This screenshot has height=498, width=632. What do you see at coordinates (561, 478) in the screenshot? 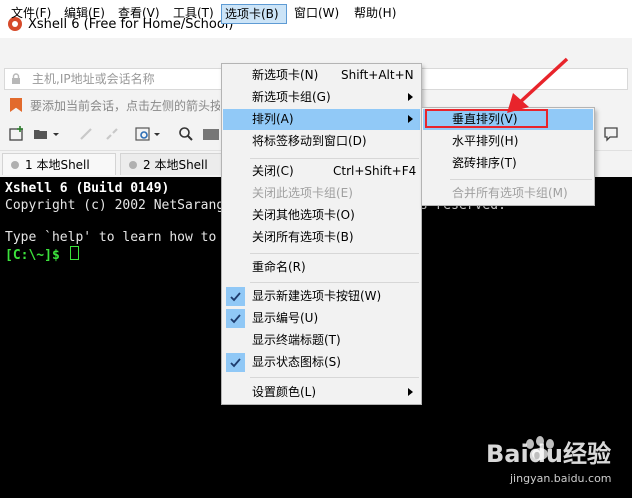
I see `watermark-url: jingyan.baidu.com` at bounding box center [561, 478].